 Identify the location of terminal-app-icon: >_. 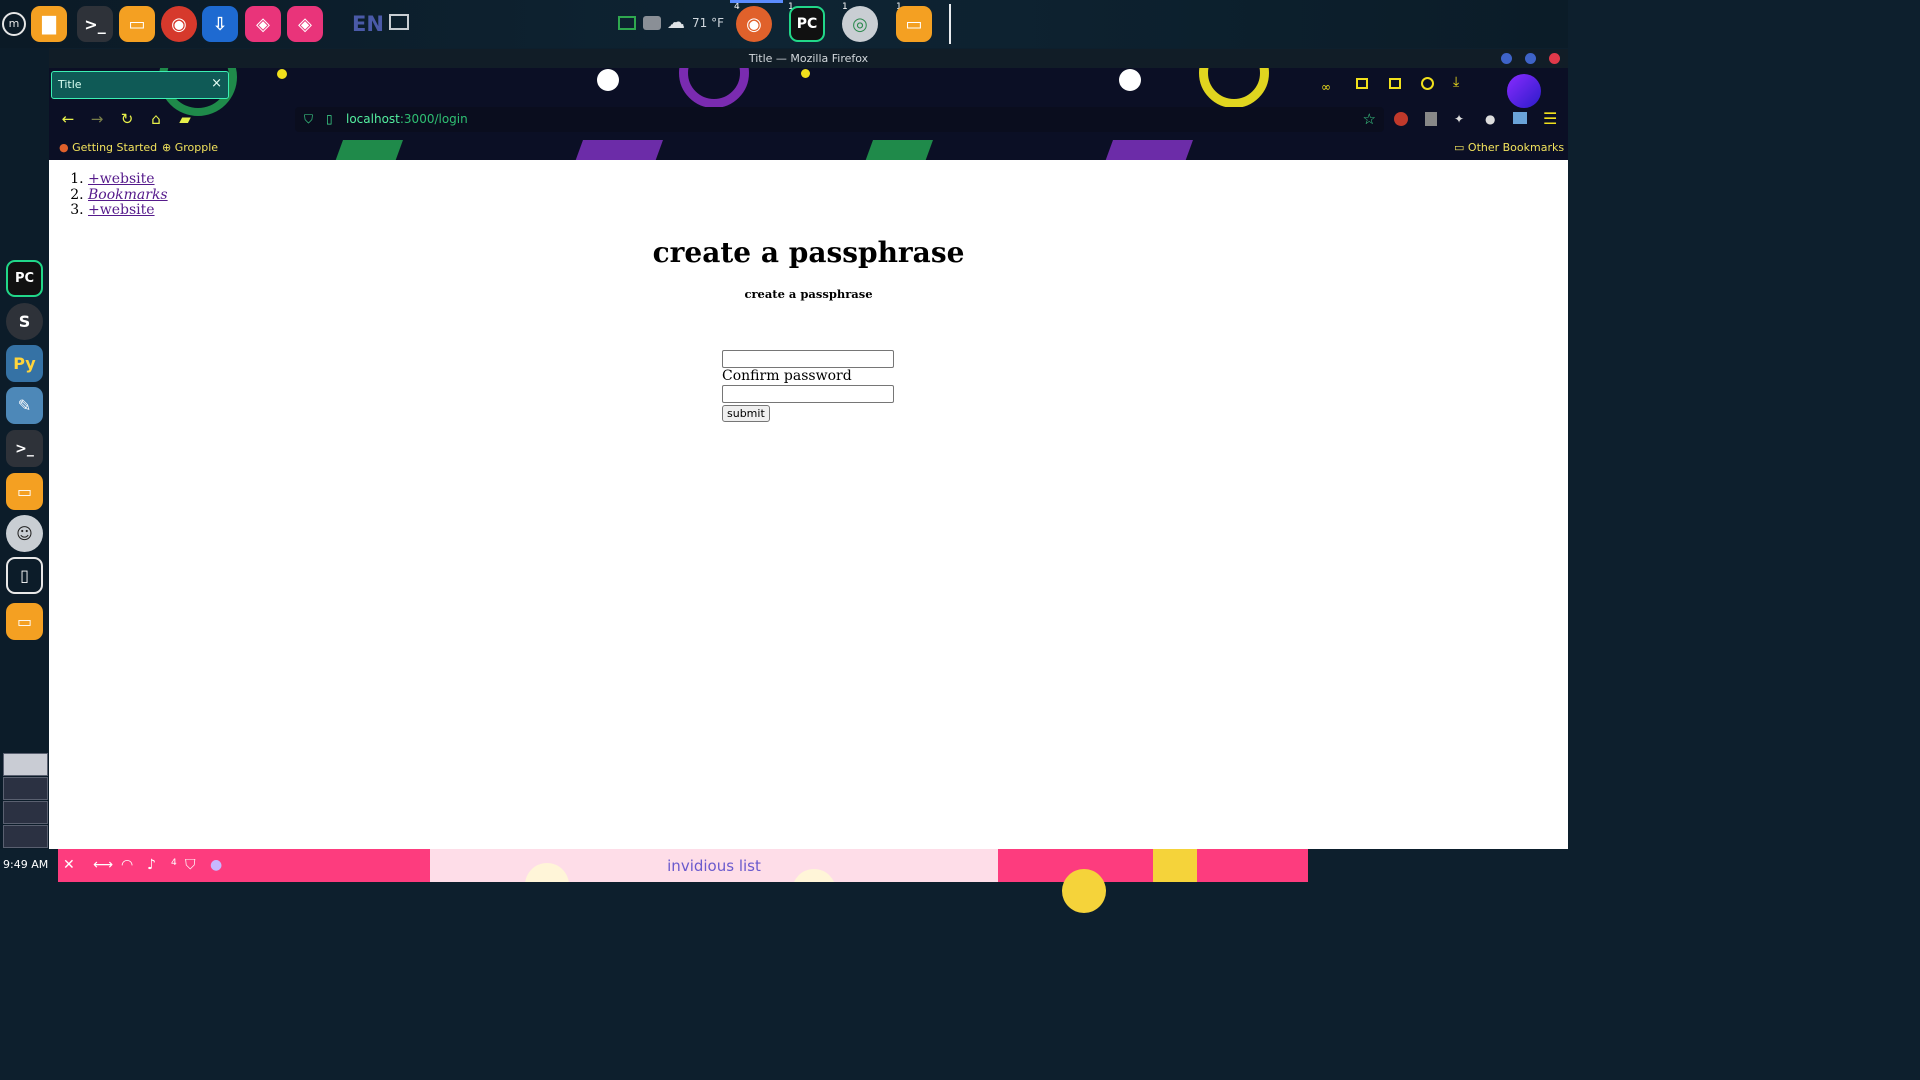
(95, 24).